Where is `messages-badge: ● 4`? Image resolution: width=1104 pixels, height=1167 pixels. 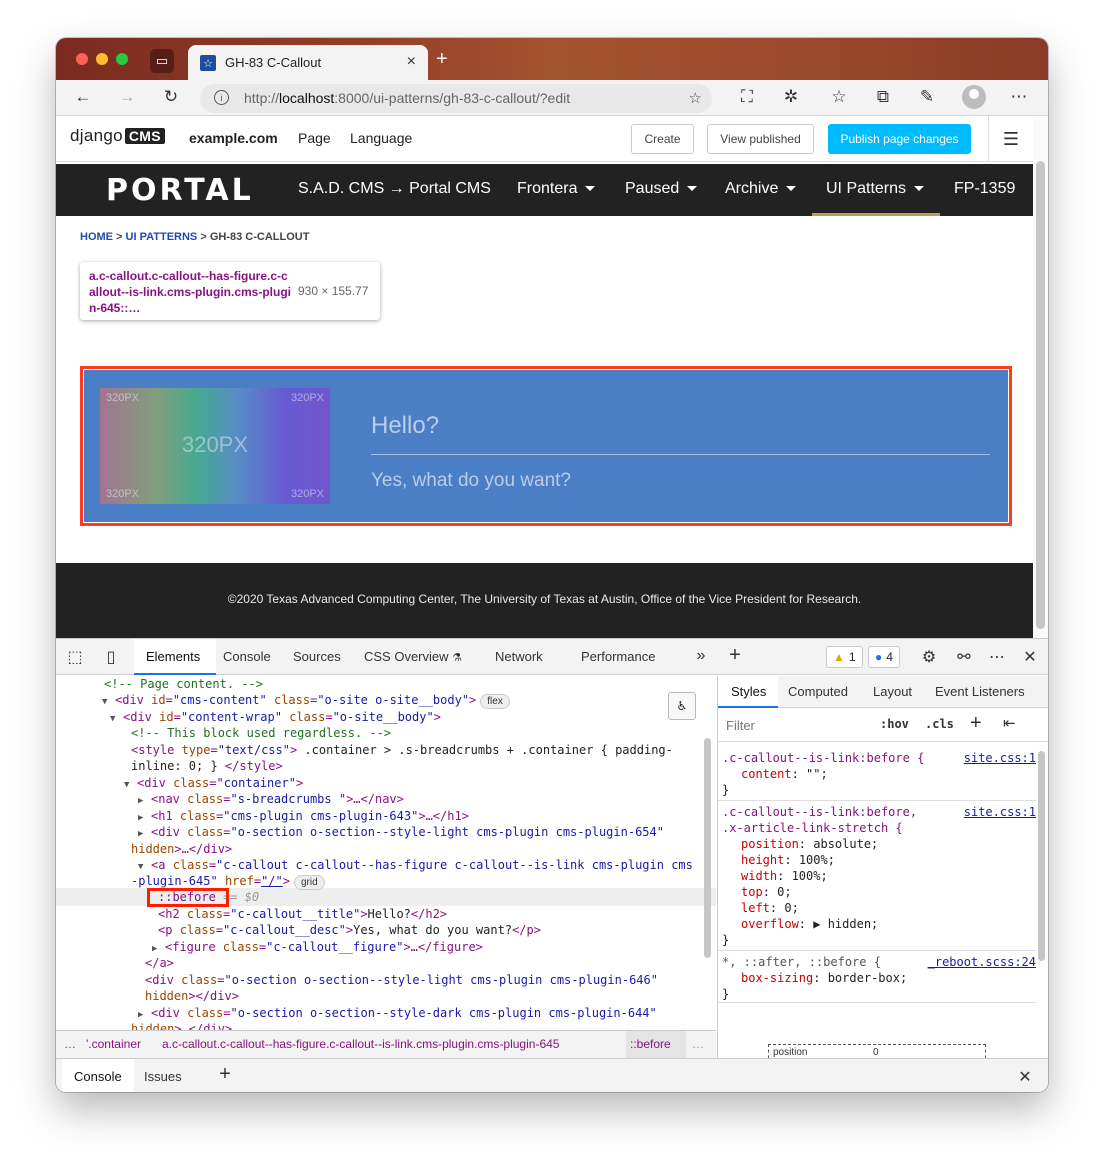
messages-badge: ● 4 is located at coordinates (884, 657).